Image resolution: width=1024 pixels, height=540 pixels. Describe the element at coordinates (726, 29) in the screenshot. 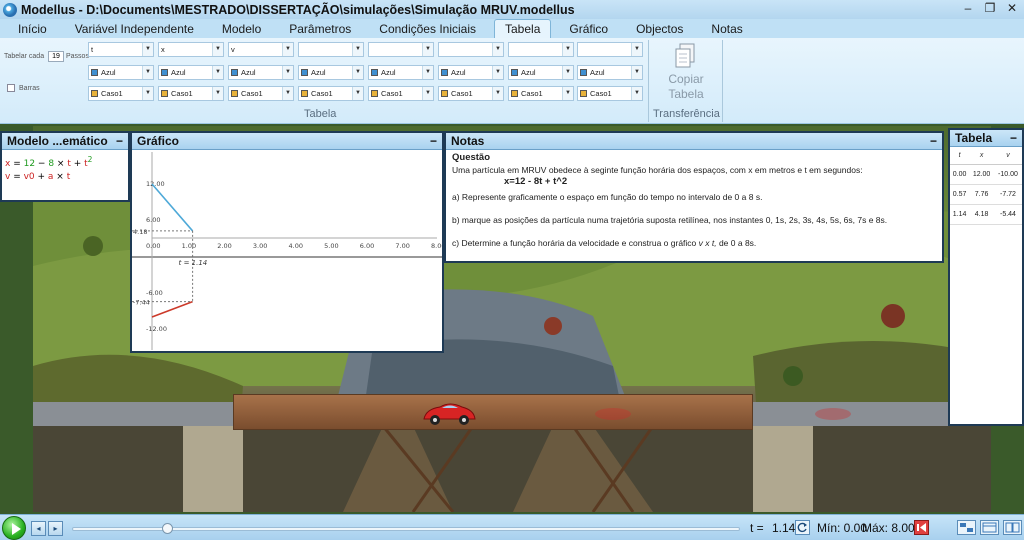

I see `tab-notas: Notas` at that location.